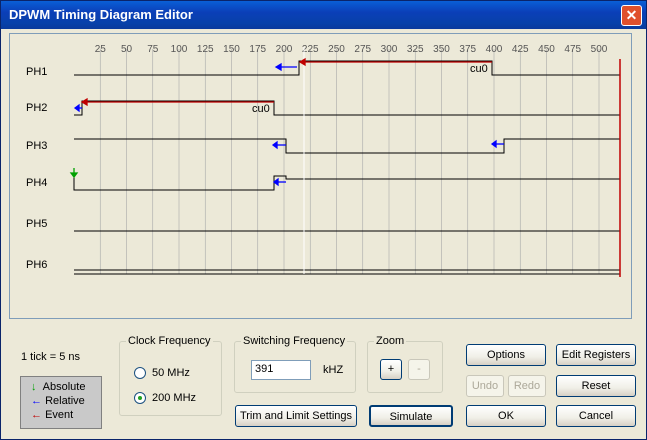 The height and width of the screenshot is (440, 647). What do you see at coordinates (36, 224) in the screenshot?
I see `channel-label-ph5: PH5` at bounding box center [36, 224].